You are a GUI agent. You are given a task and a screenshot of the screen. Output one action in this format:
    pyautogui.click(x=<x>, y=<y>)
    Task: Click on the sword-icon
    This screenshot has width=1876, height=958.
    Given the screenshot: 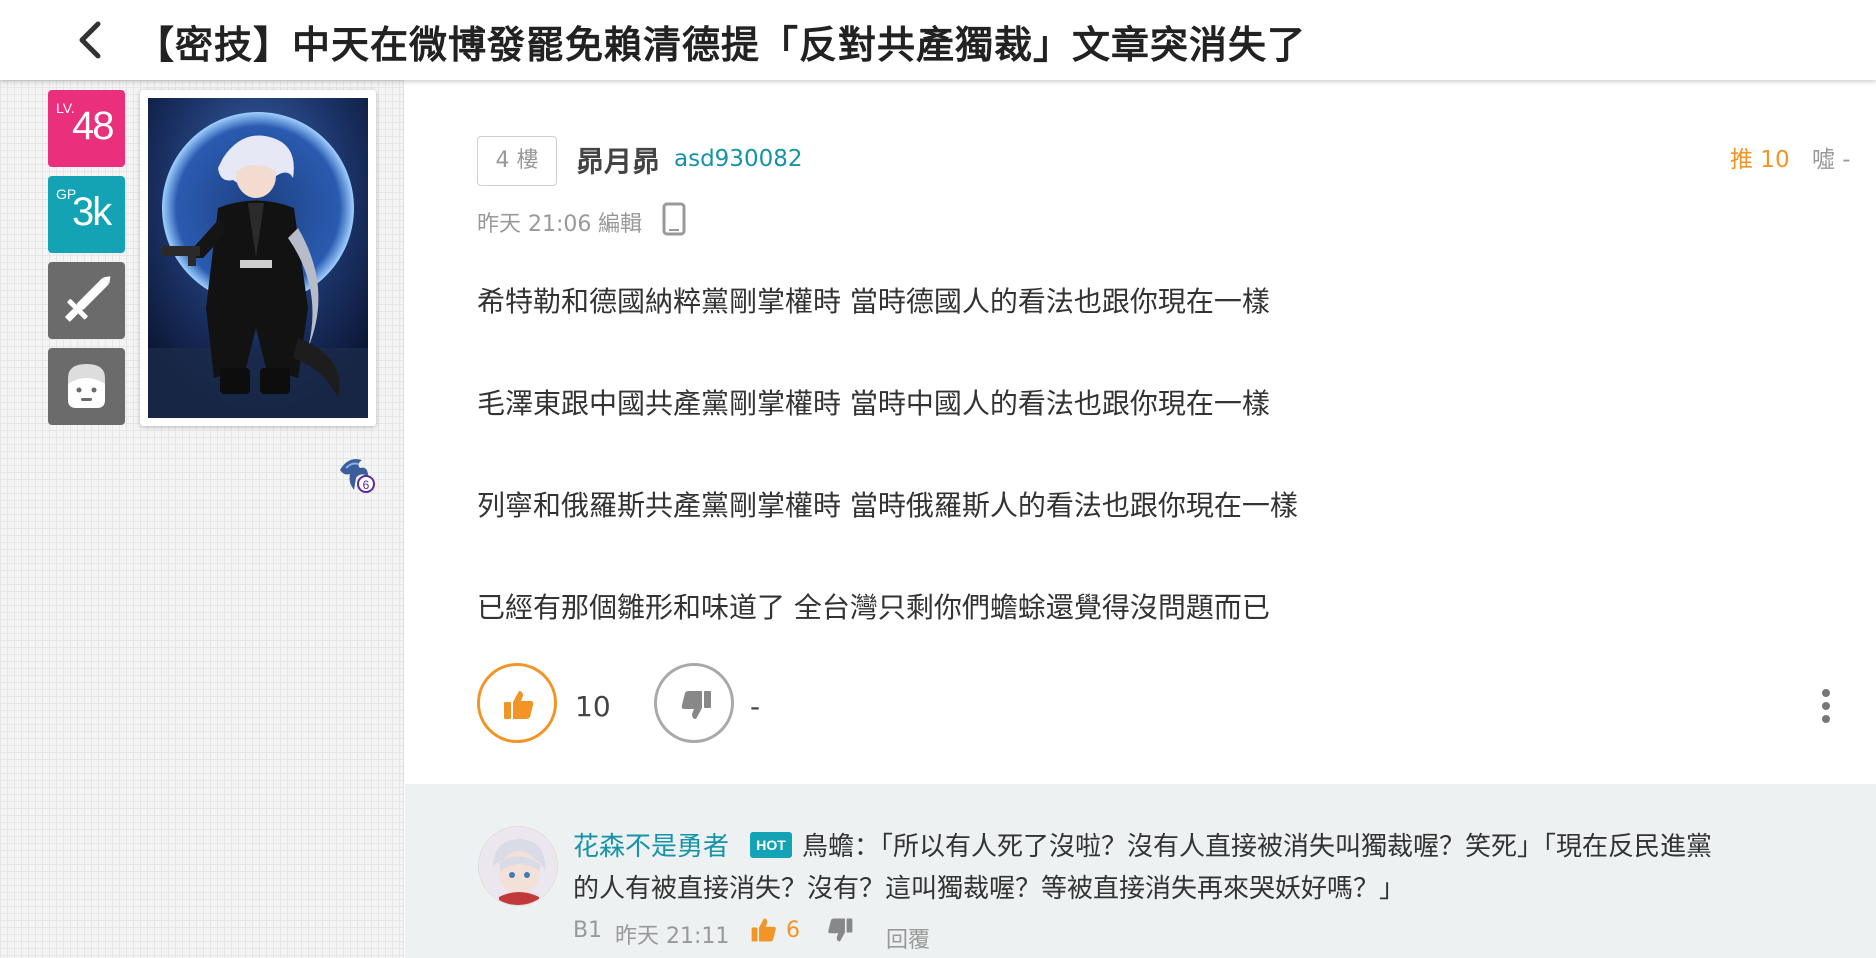 What is the action you would take?
    pyautogui.click(x=88, y=299)
    